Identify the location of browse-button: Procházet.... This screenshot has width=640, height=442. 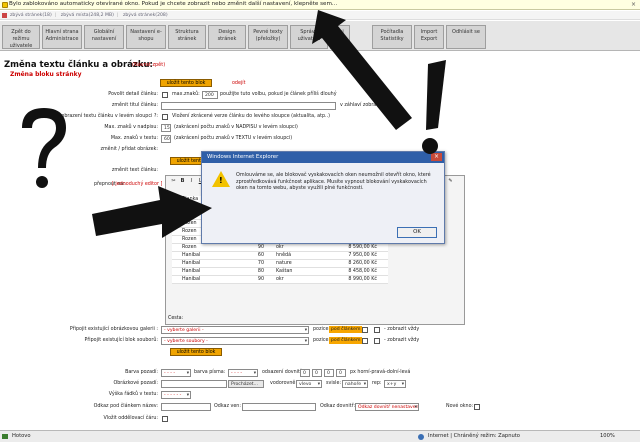
(246, 384).